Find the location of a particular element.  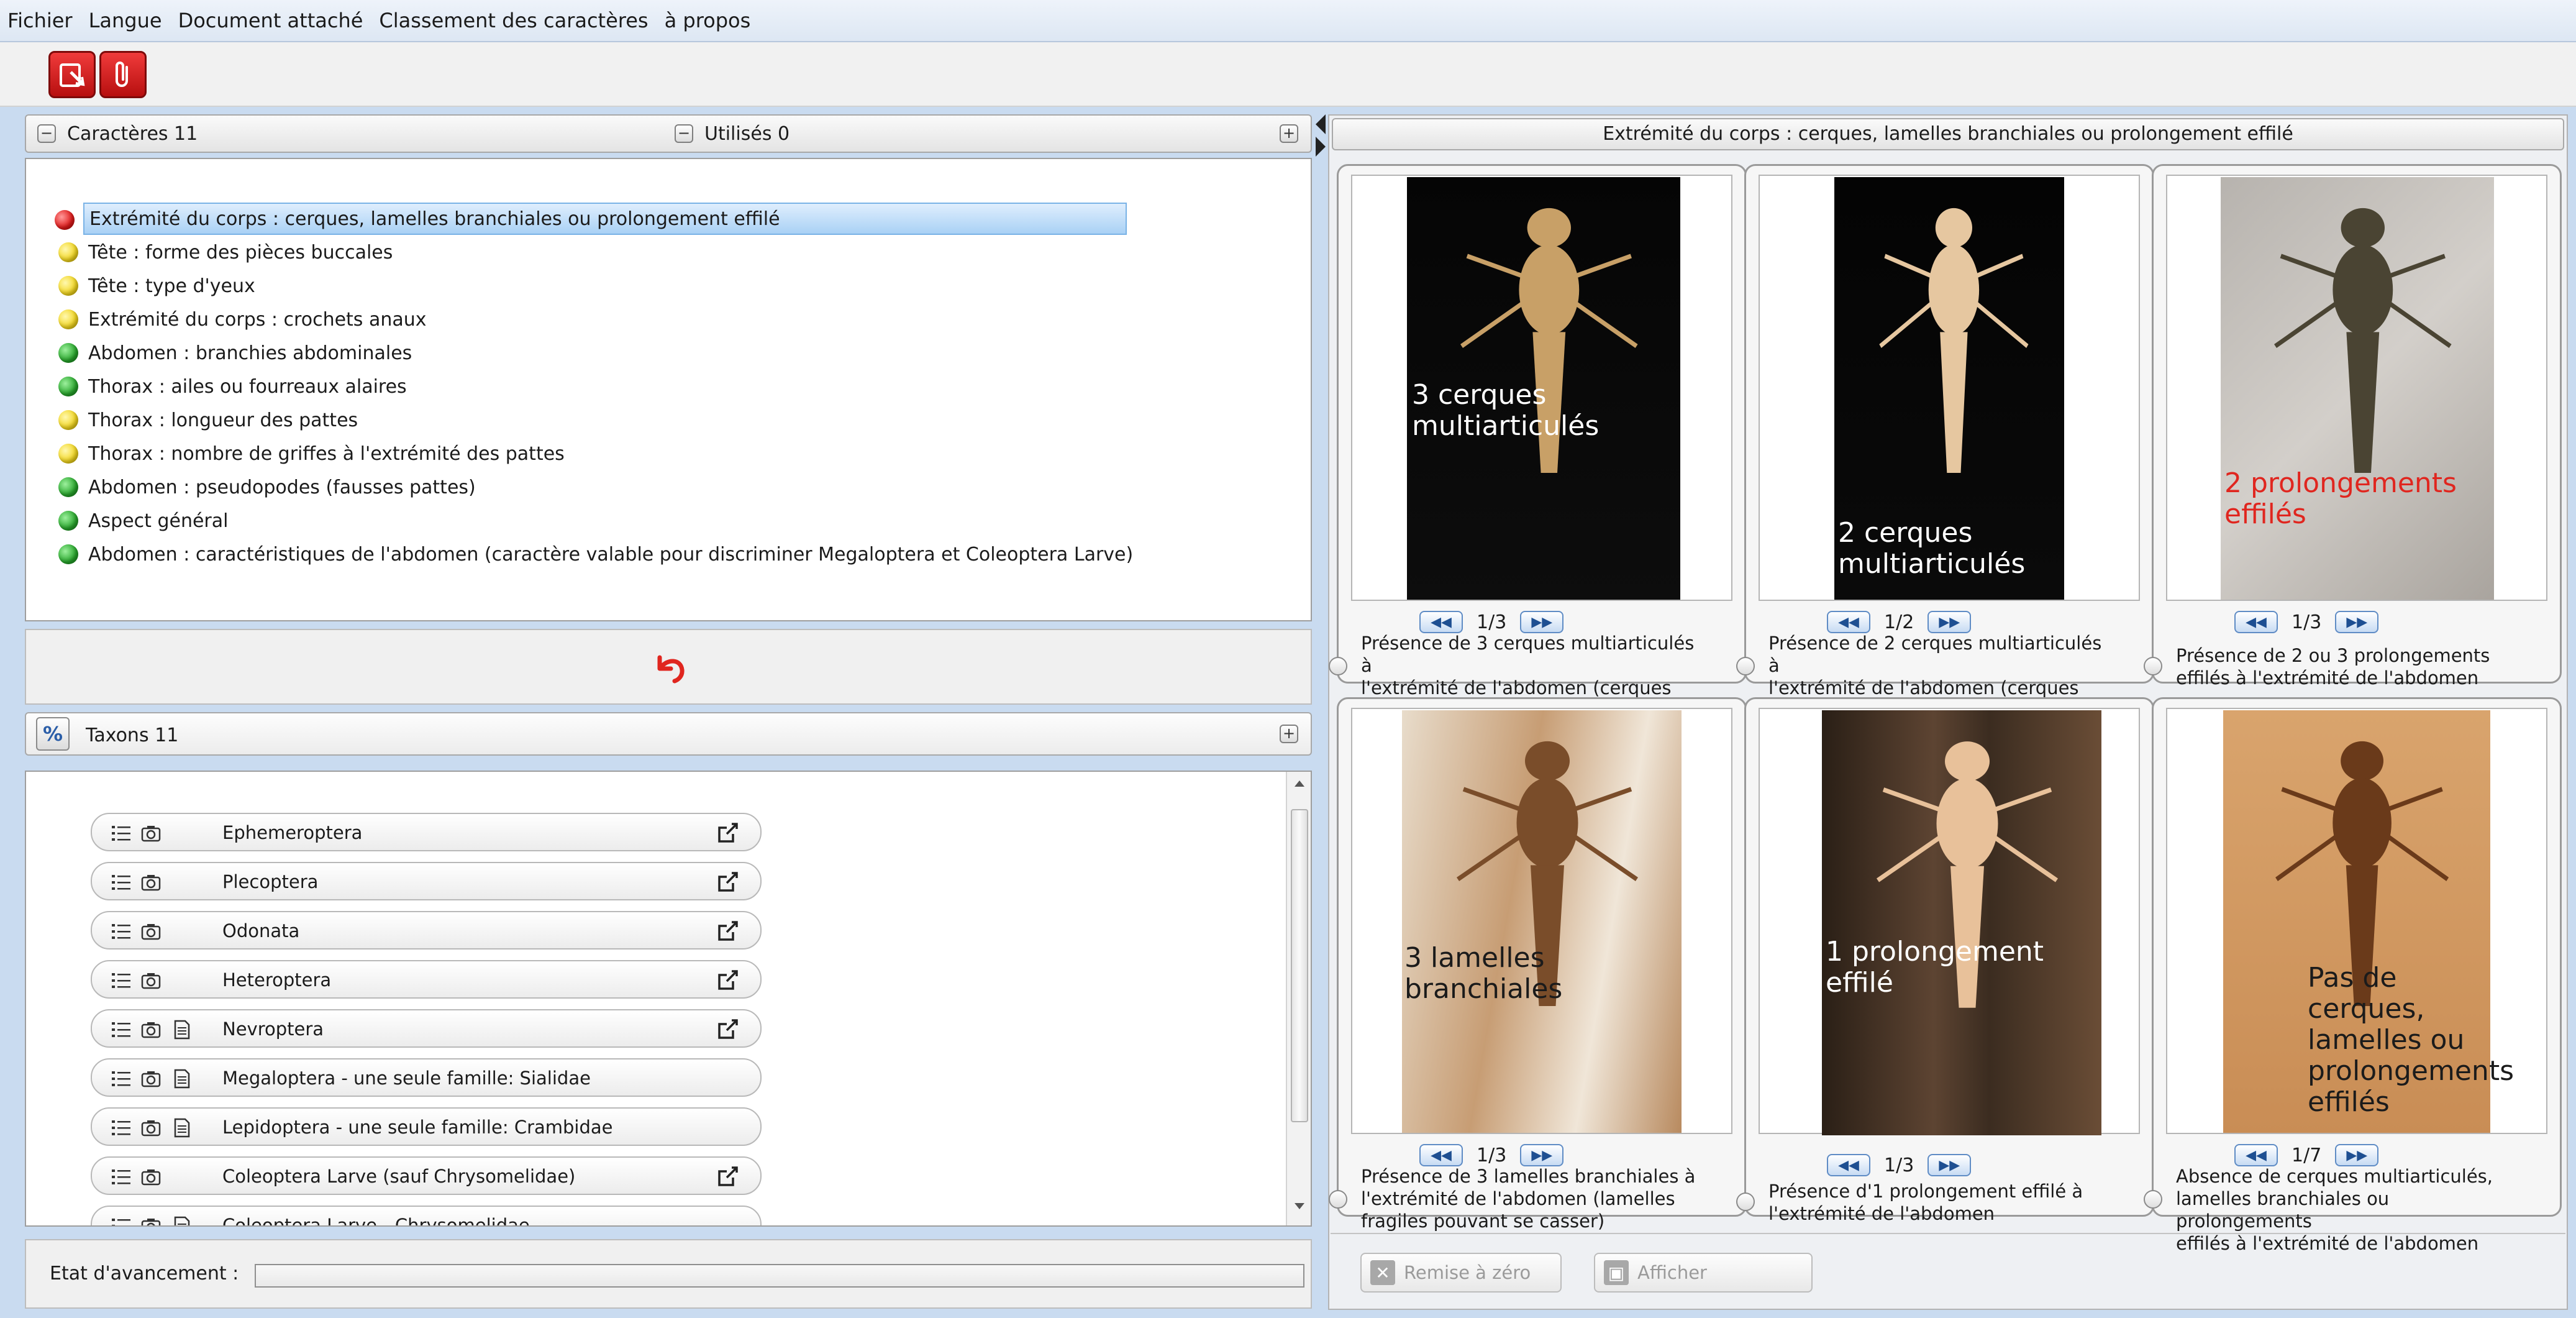

state-image-frame: 2 cerques multiarticulés is located at coordinates (1949, 388).